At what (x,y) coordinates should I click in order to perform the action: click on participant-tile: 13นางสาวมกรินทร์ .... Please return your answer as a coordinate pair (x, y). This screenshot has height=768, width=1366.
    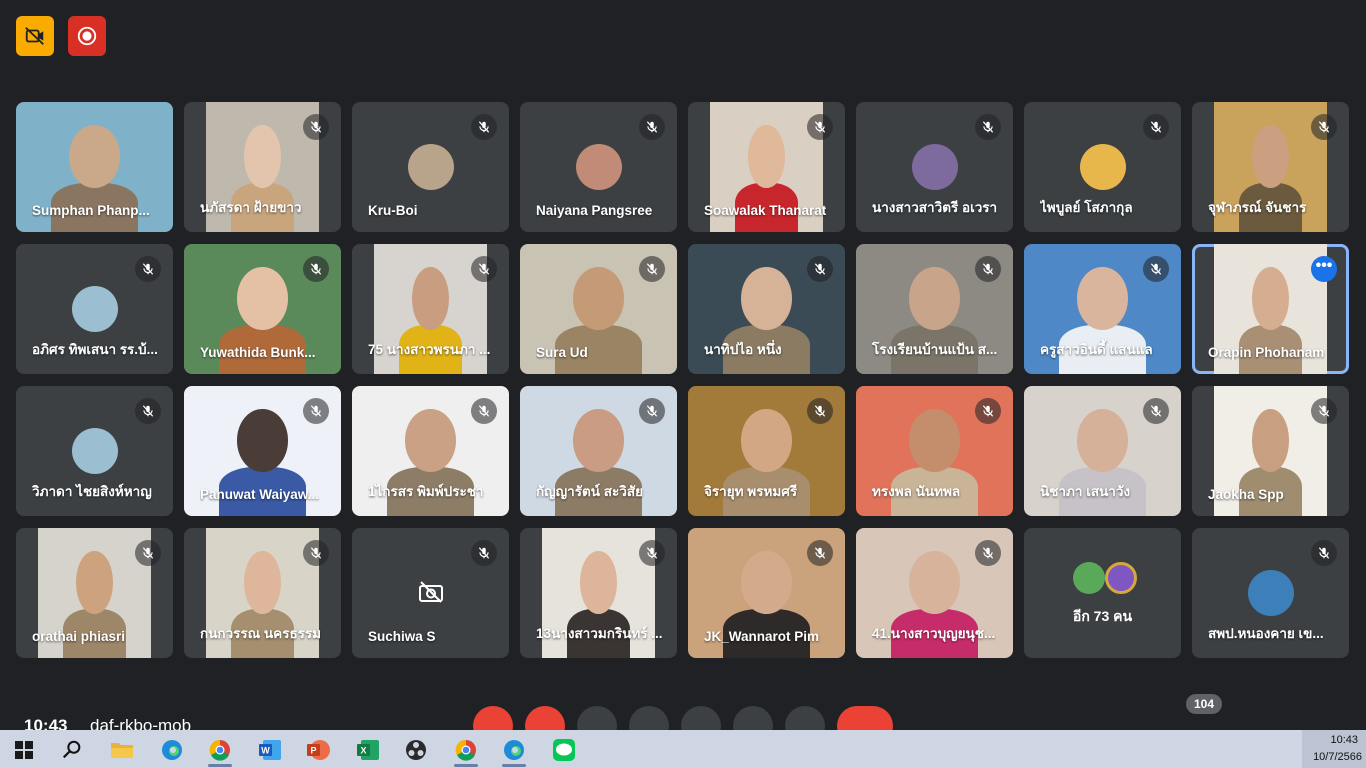
    Looking at the image, I should click on (598, 593).